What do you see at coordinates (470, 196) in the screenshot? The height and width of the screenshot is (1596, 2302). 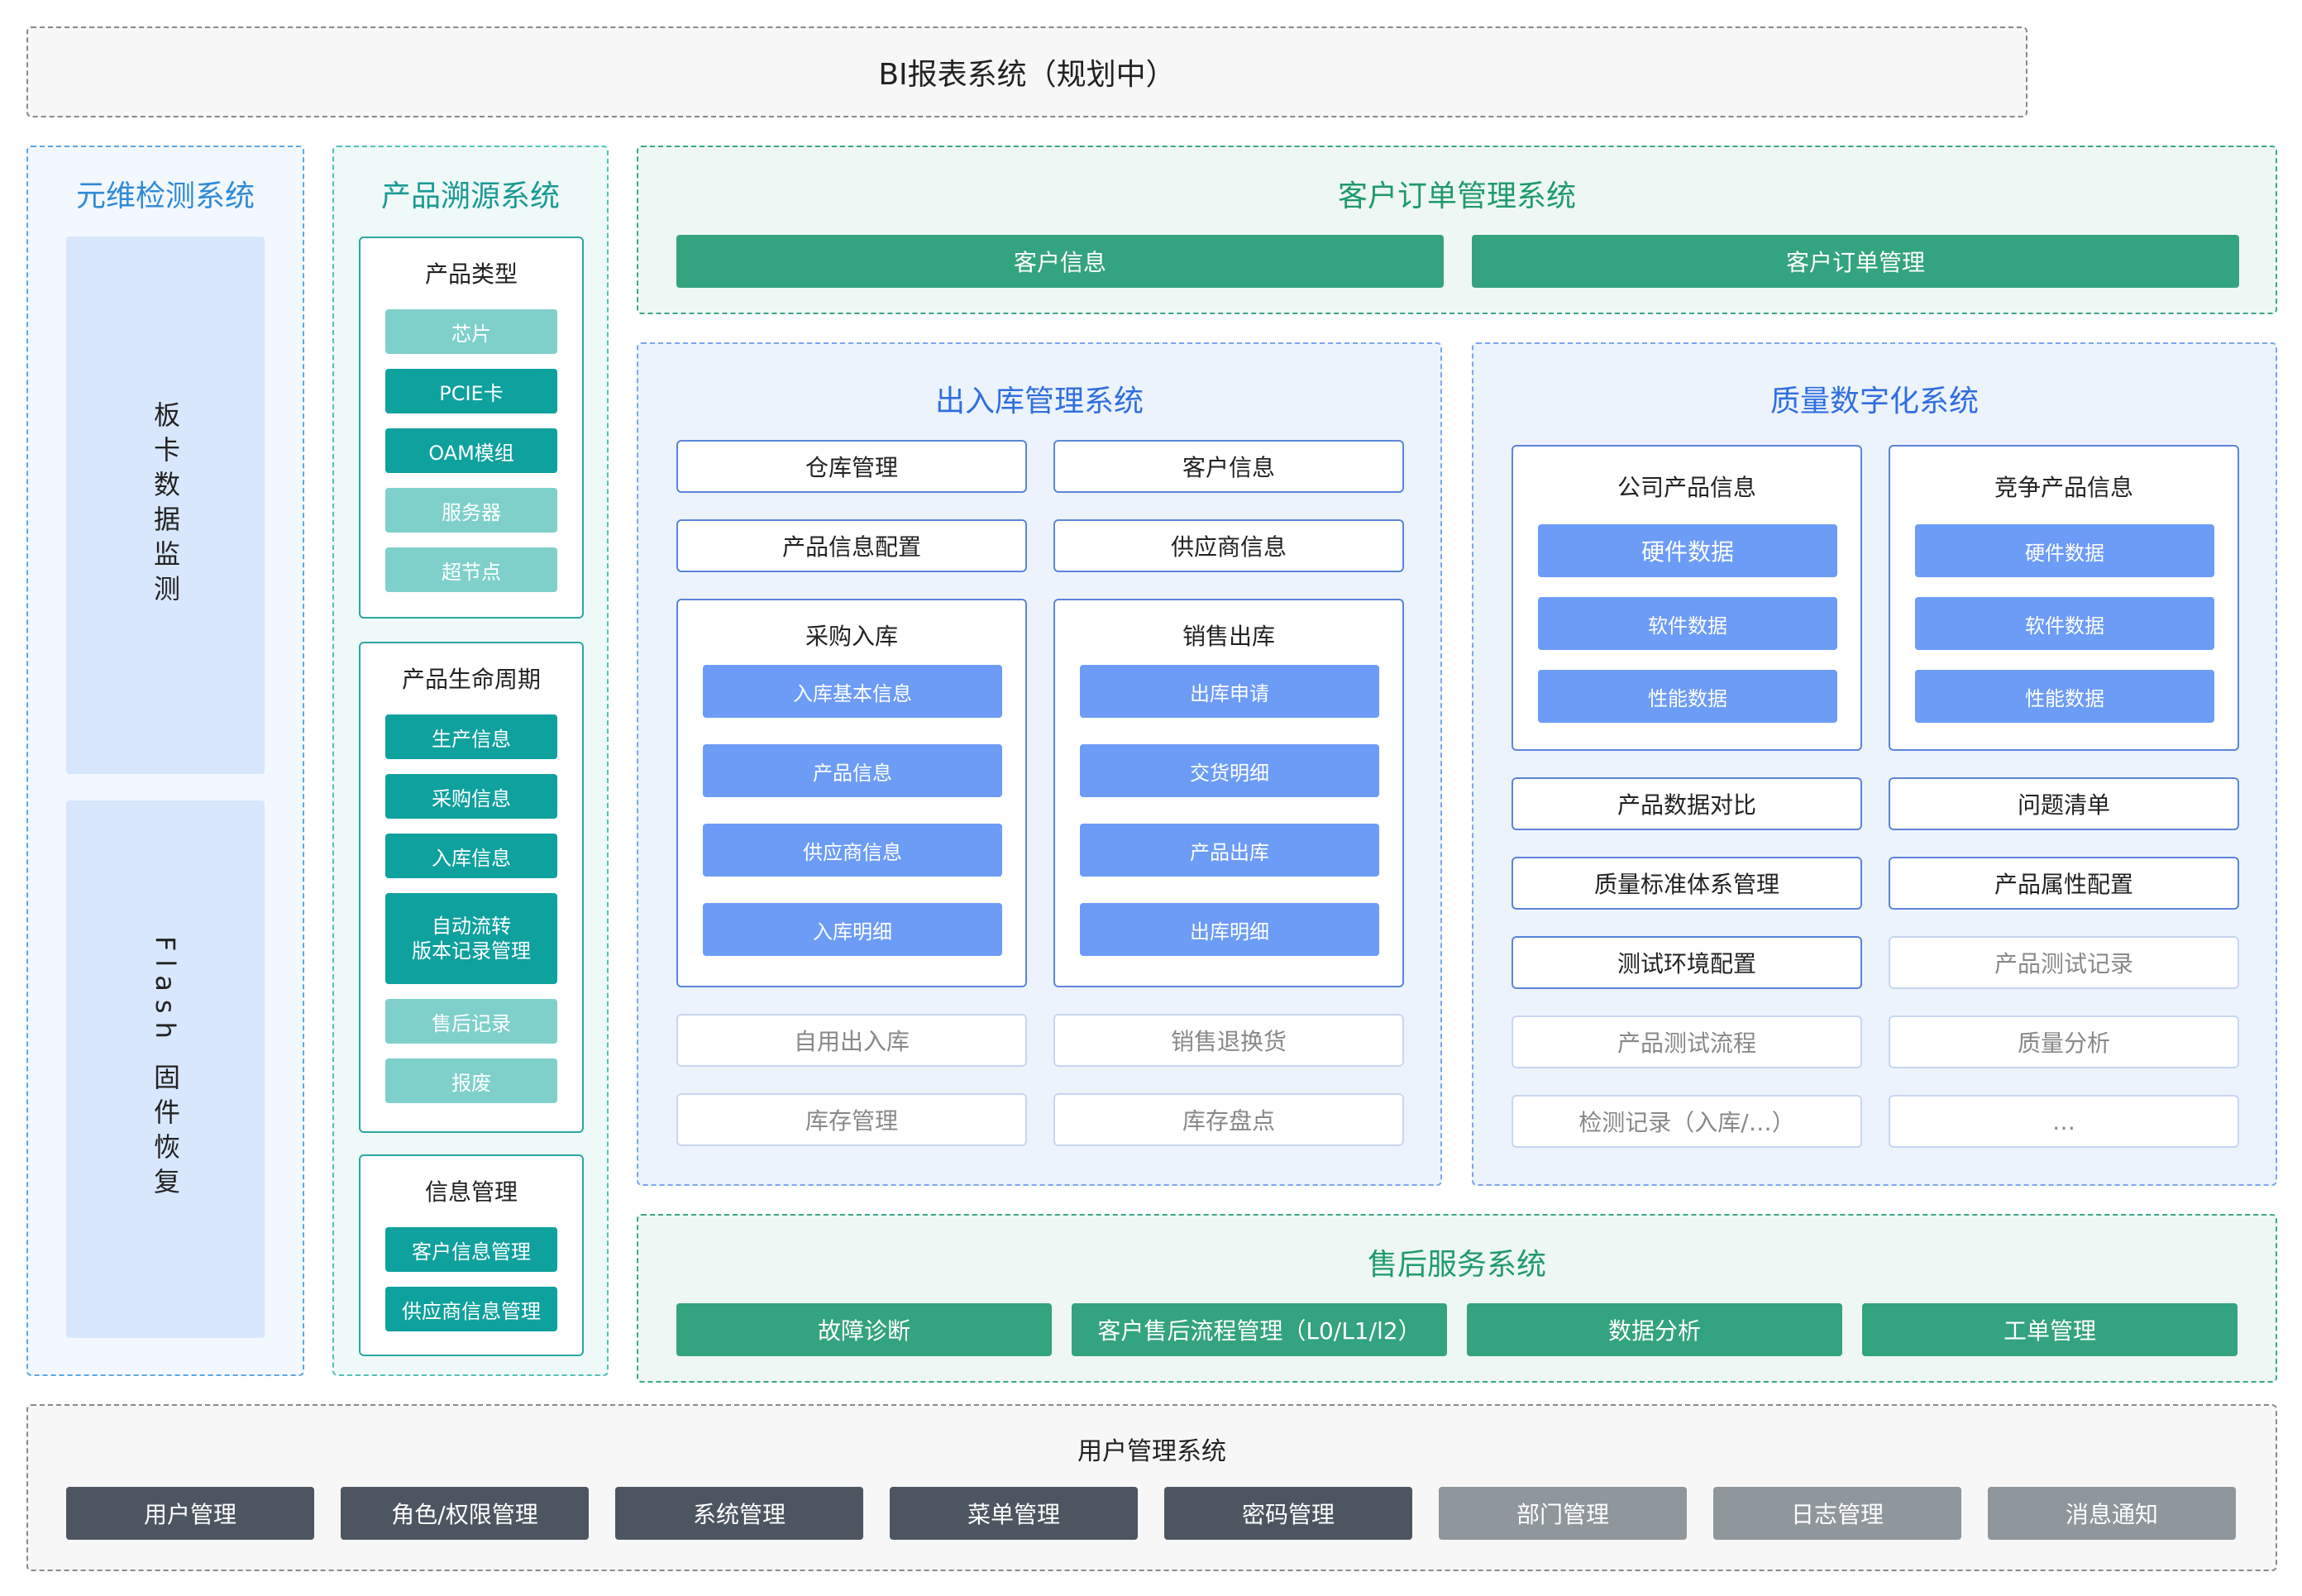 I see `trace-system-title: 产品溯源系统` at bounding box center [470, 196].